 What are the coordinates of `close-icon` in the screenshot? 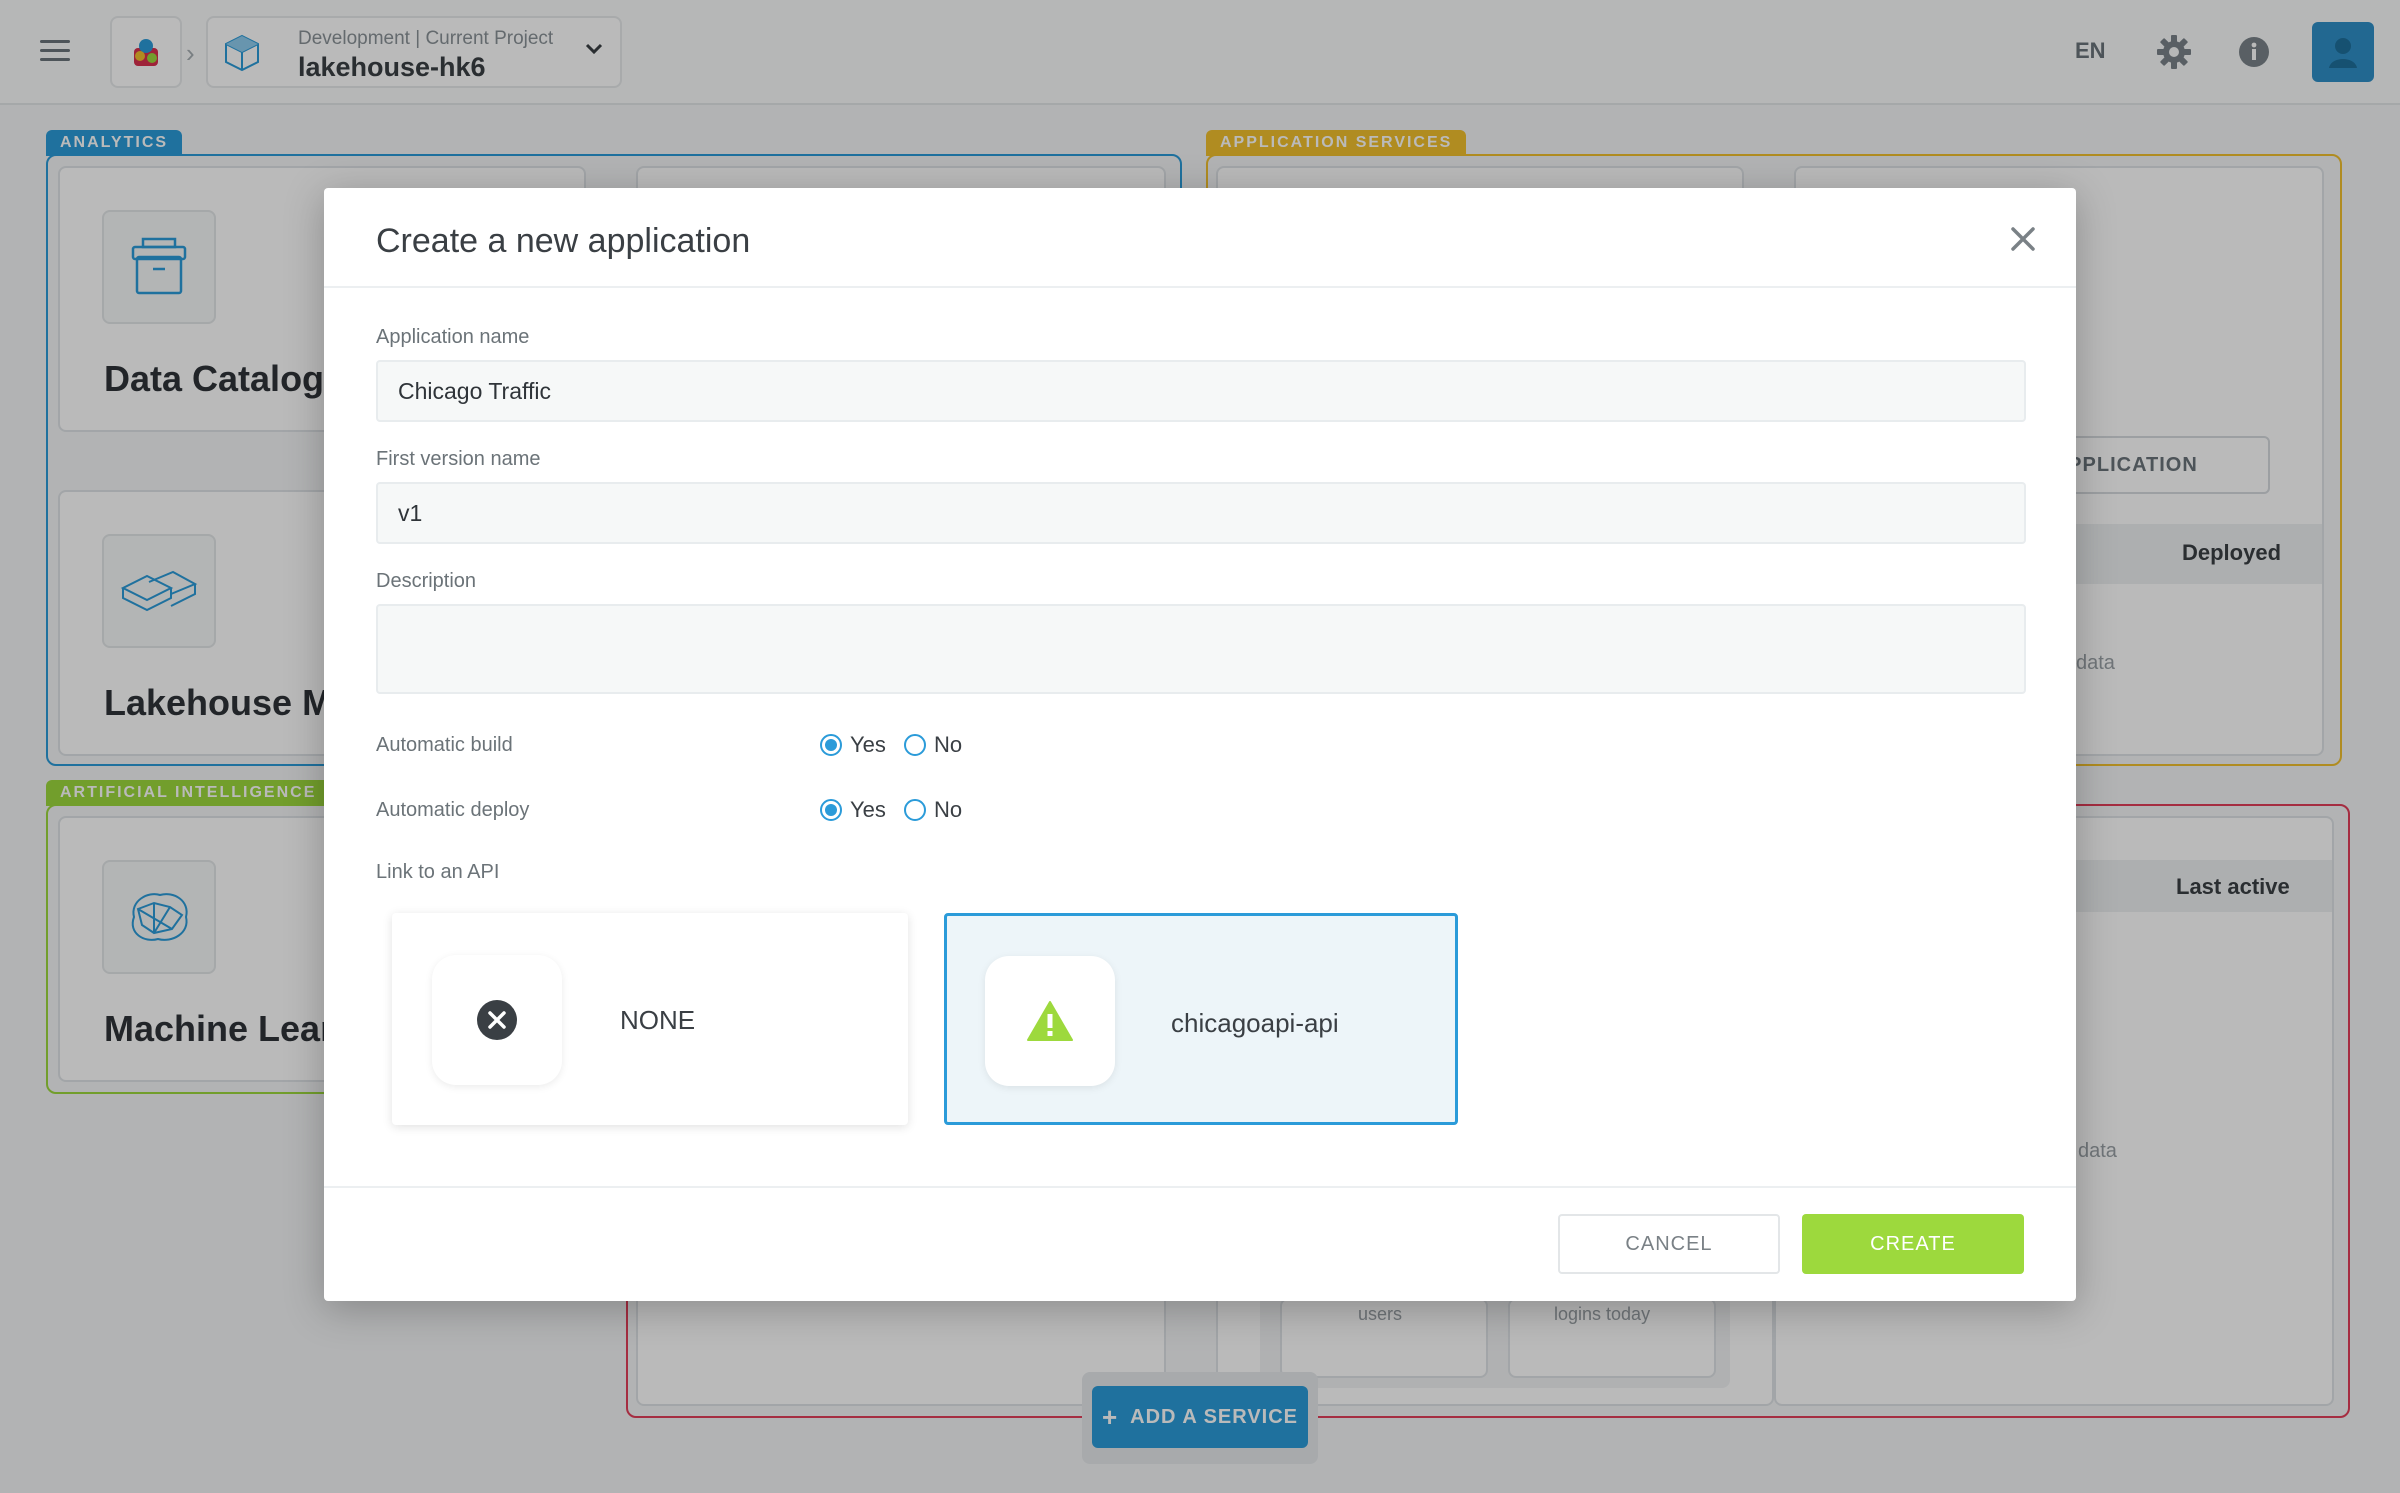 It's located at (2023, 239).